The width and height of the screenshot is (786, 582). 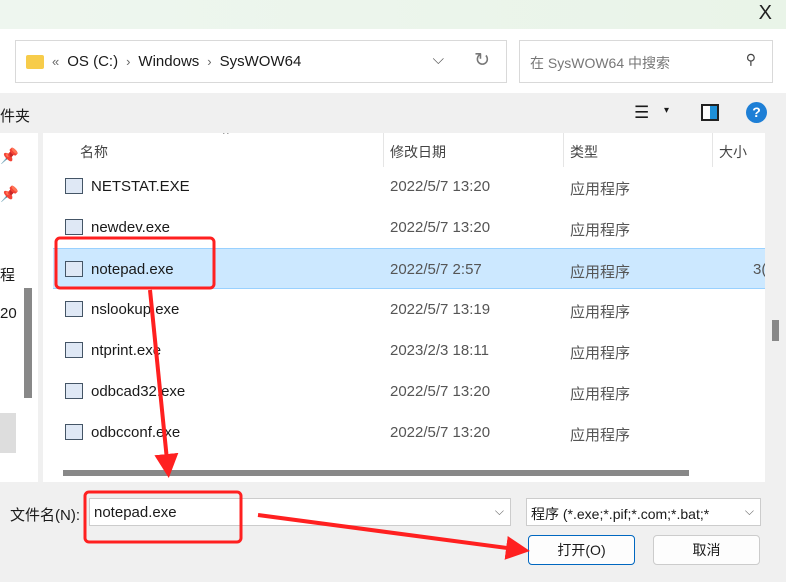 What do you see at coordinates (393, 113) in the screenshot?
I see `toolbar: 件夹 ☰ ▾ ?` at bounding box center [393, 113].